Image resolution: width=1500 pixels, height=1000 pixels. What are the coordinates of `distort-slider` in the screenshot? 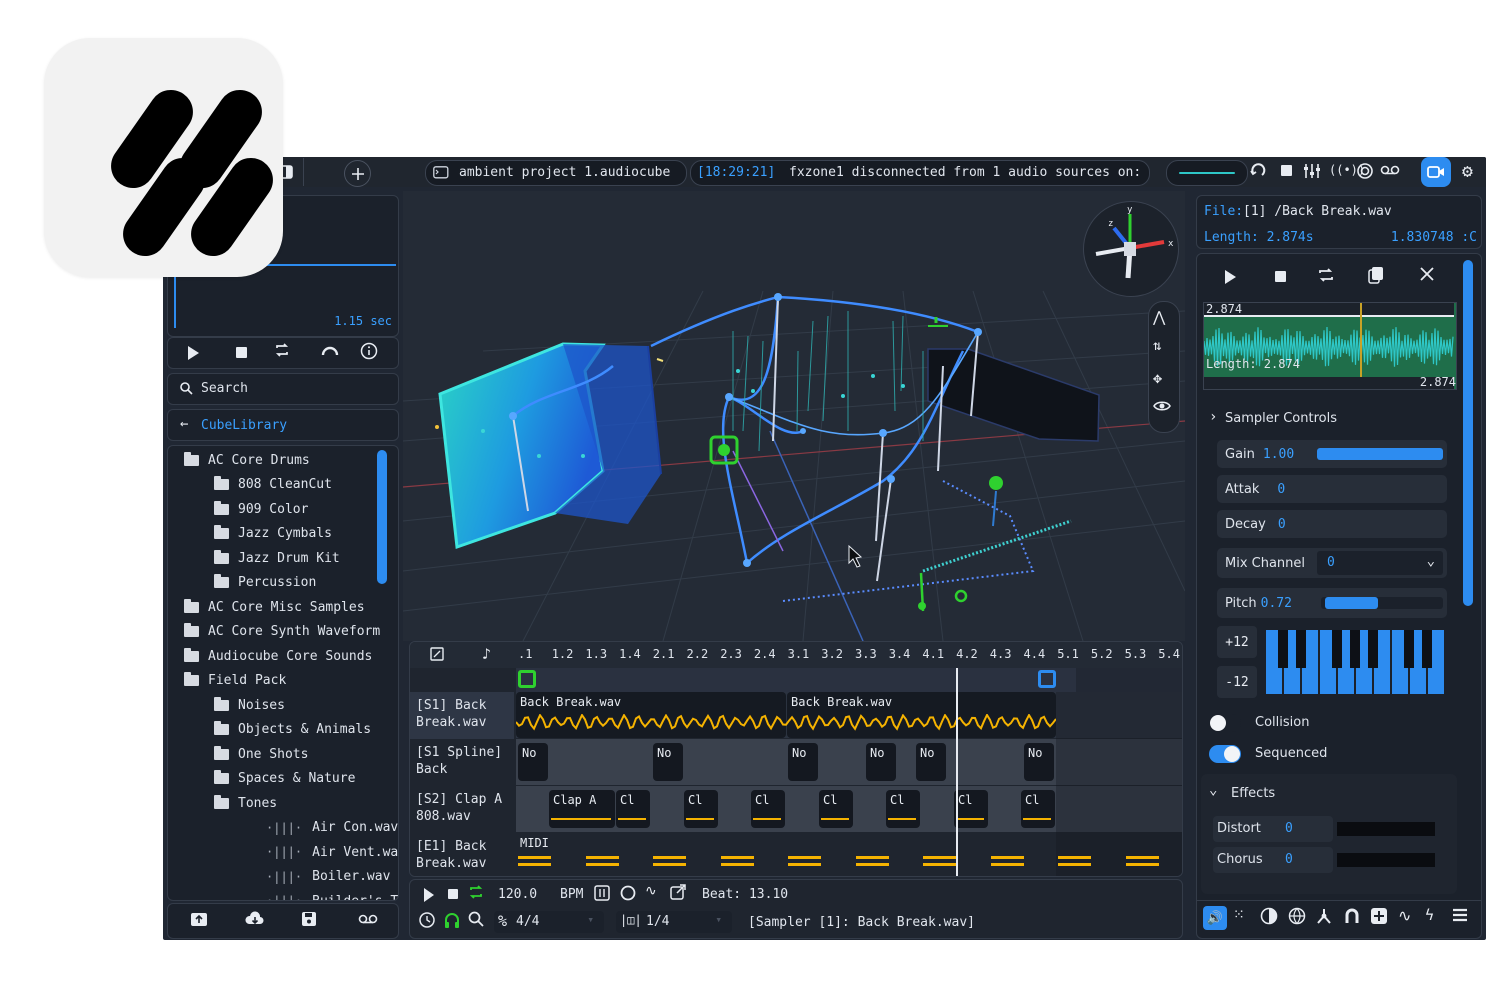 It's located at (1386, 829).